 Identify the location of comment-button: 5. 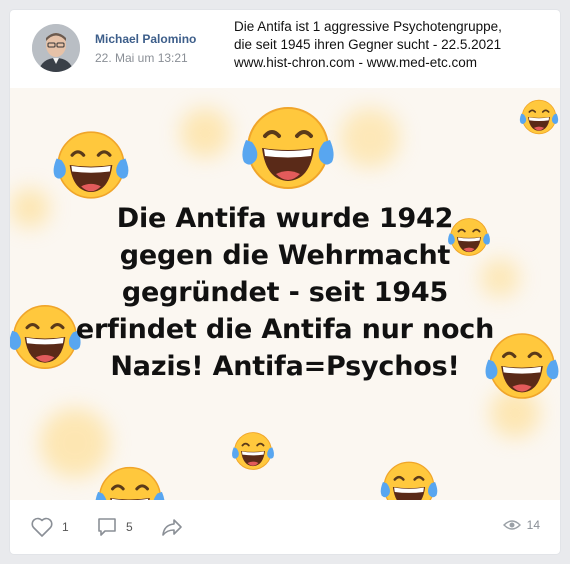
(114, 527).